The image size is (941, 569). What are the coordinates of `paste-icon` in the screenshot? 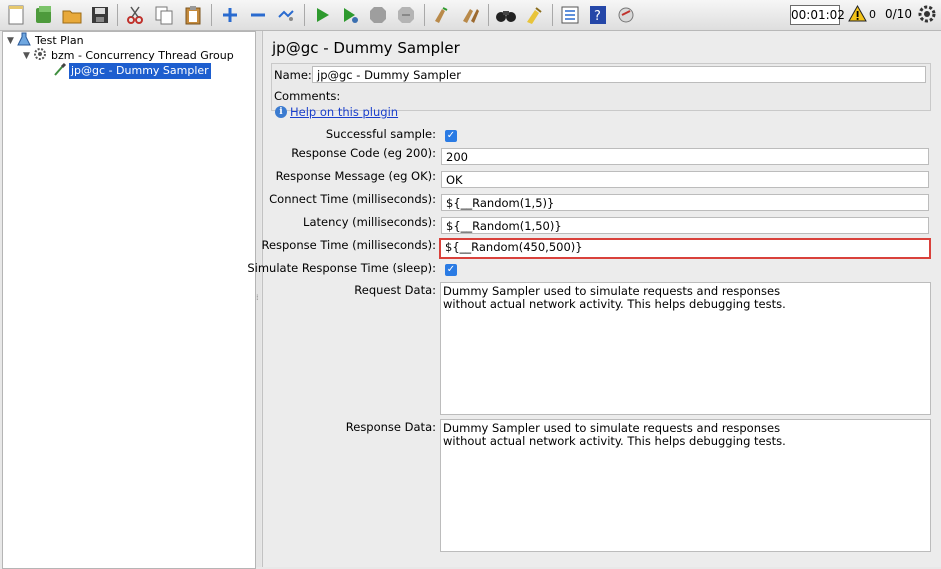 It's located at (193, 15).